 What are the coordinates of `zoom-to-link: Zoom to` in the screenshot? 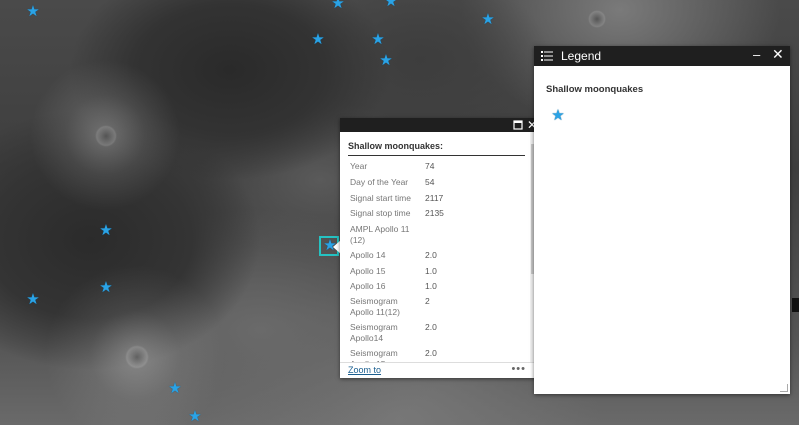 It's located at (364, 370).